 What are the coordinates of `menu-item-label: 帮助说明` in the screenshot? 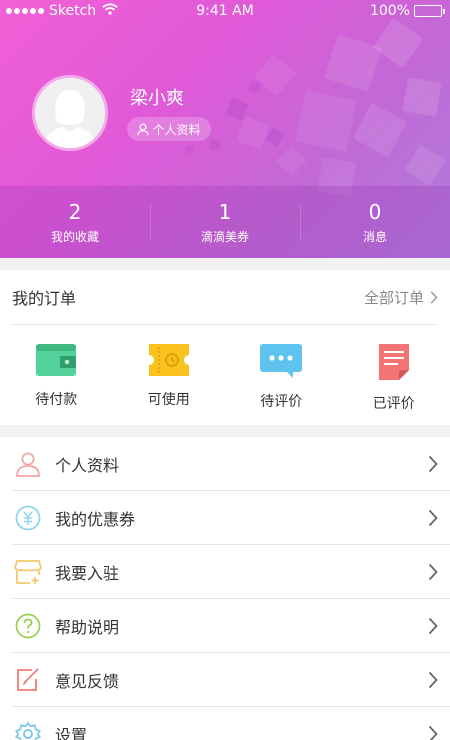 It's located at (87, 627).